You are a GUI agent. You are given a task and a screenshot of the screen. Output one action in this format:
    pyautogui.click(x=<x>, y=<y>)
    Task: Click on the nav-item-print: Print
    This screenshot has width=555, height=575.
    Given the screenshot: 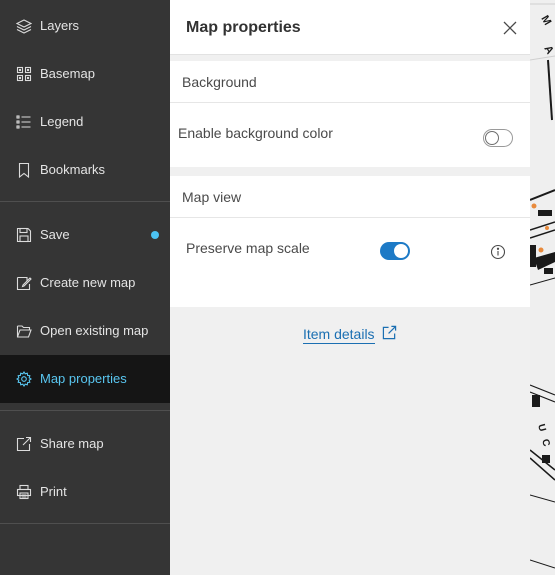 What is the action you would take?
    pyautogui.click(x=85, y=492)
    